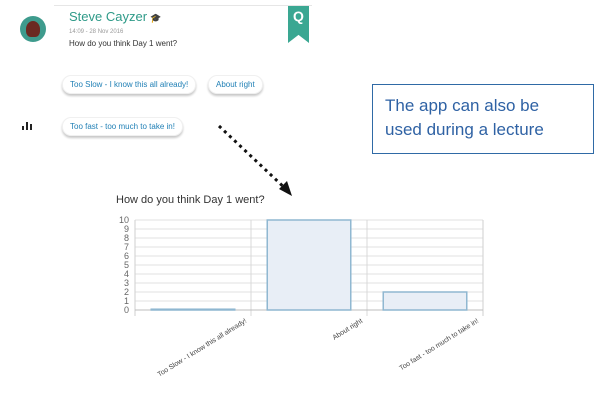 The width and height of the screenshot is (597, 411). Describe the element at coordinates (126, 292) in the screenshot. I see `y-tick-label: 2` at that location.